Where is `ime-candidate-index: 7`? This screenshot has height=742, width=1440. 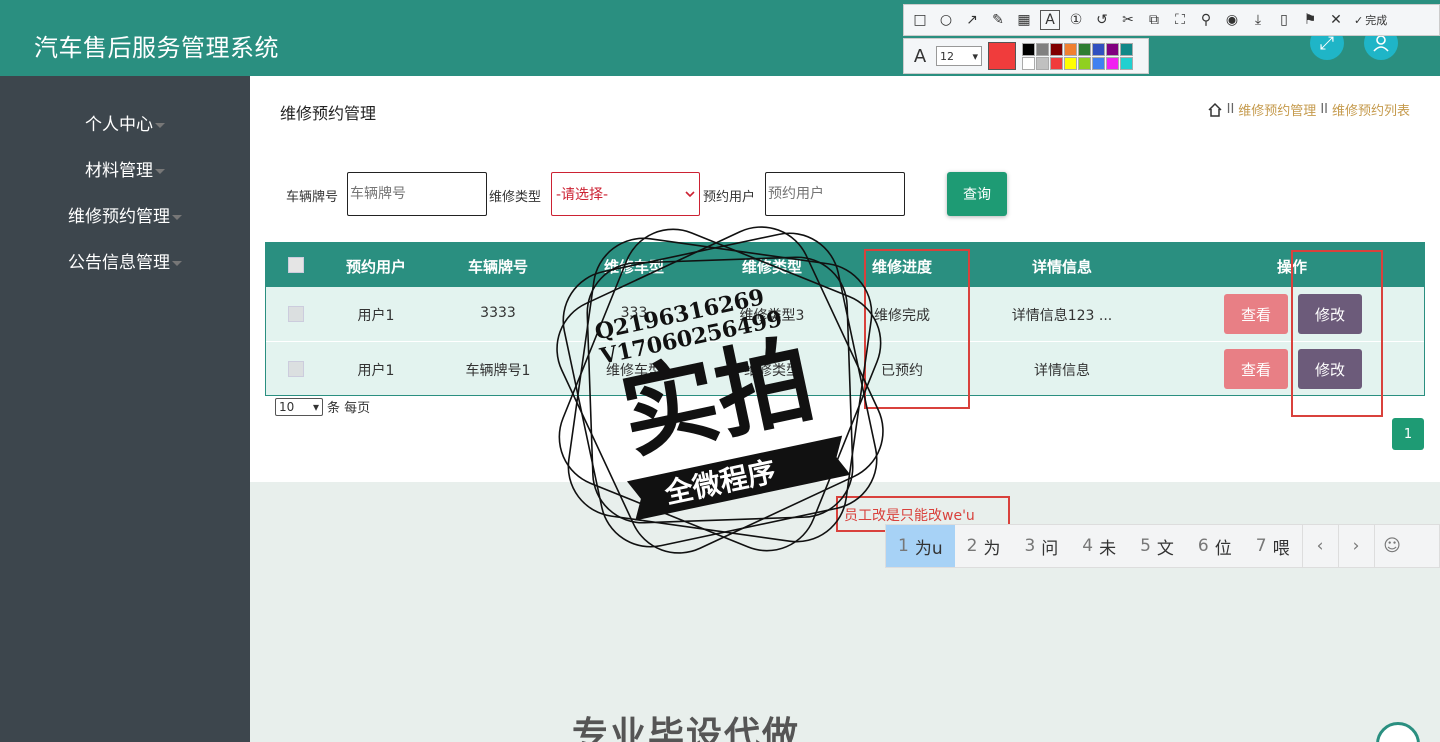
ime-candidate-index: 7 is located at coordinates (1261, 546).